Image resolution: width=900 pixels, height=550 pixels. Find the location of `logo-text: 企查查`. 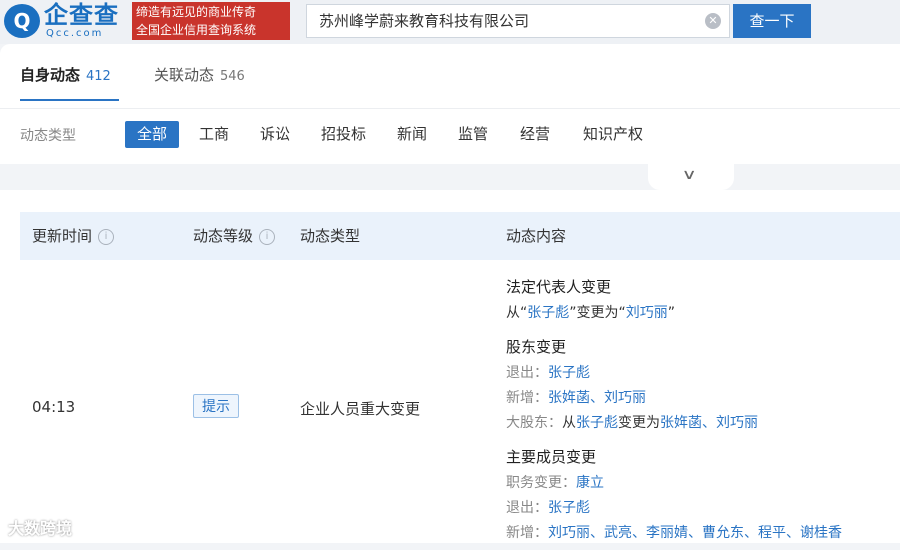

logo-text: 企查查 is located at coordinates (81, 15).